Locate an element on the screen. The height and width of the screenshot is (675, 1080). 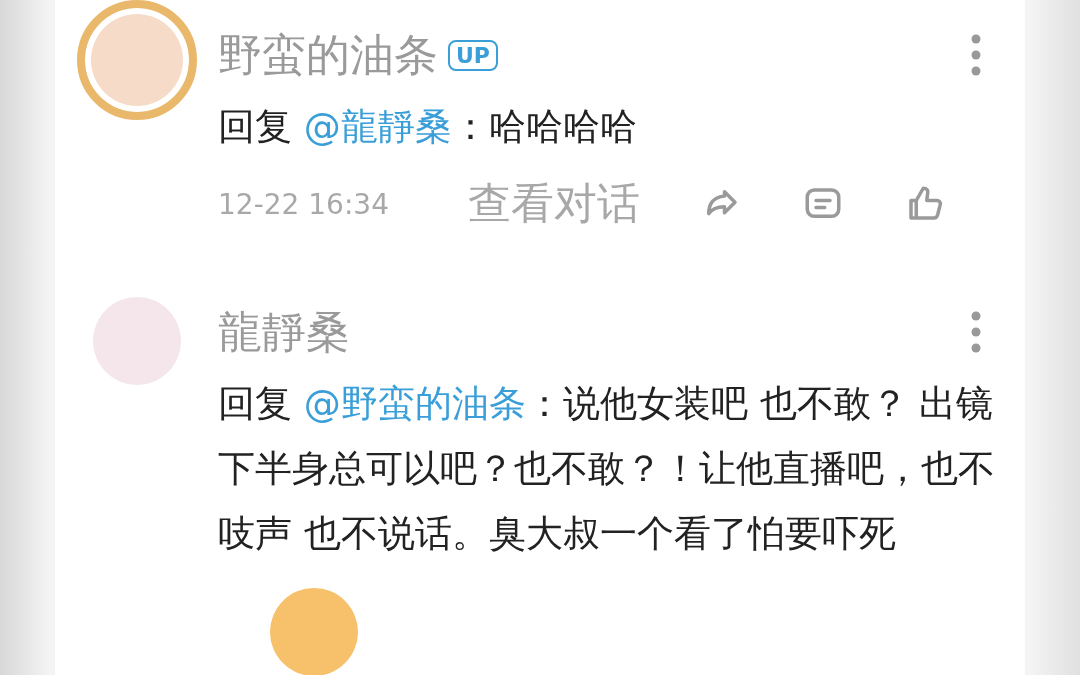
mention-link: @龍靜桑 is located at coordinates (377, 126).